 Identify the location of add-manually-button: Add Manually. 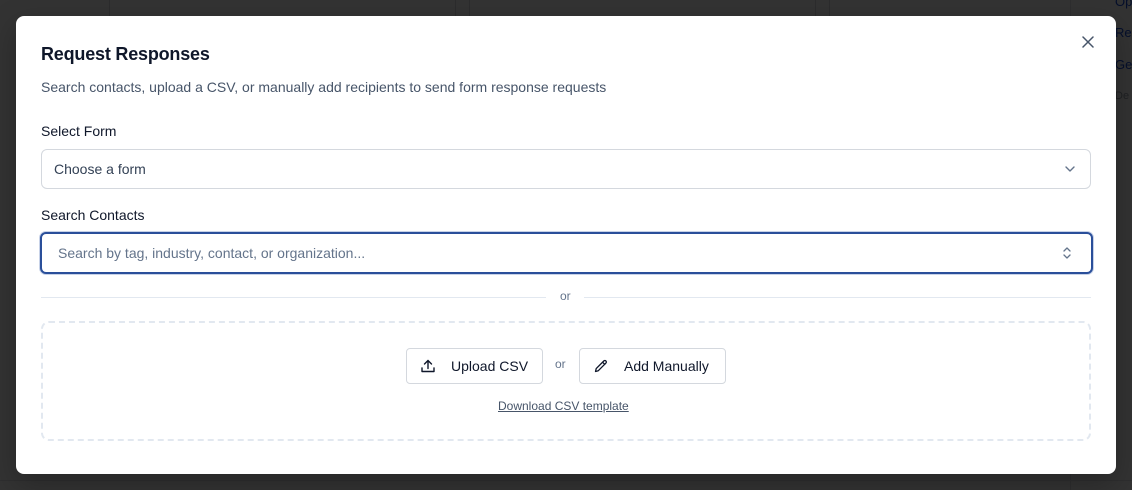
(652, 366).